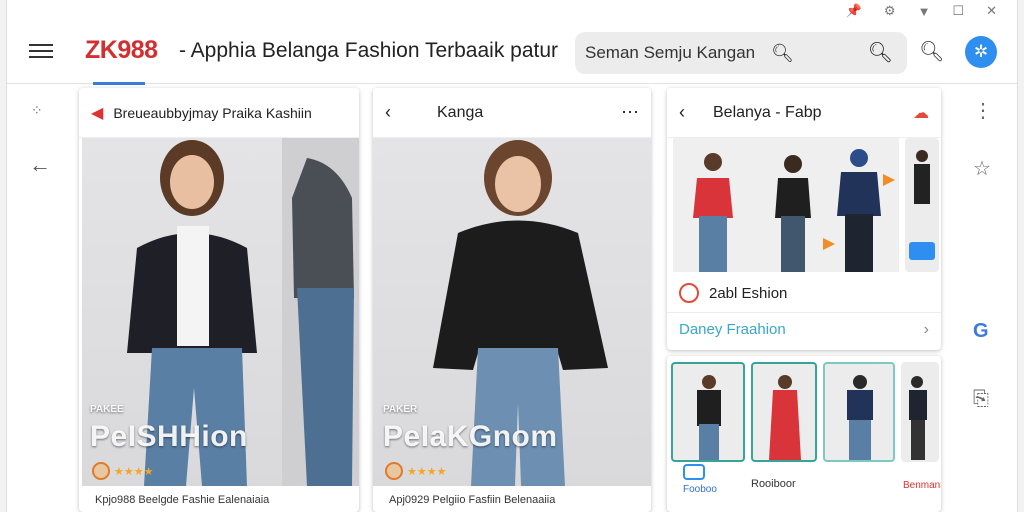  I want to click on store-banner-photo, so click(786, 205).